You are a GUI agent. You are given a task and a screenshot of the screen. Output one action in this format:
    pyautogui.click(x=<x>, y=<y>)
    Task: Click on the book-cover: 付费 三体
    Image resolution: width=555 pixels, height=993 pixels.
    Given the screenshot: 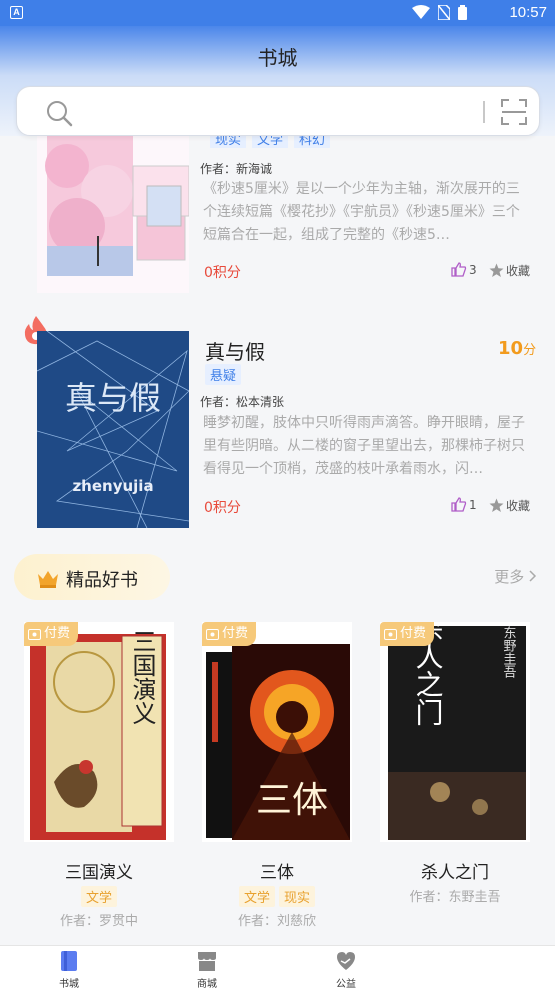 What is the action you would take?
    pyautogui.click(x=277, y=732)
    